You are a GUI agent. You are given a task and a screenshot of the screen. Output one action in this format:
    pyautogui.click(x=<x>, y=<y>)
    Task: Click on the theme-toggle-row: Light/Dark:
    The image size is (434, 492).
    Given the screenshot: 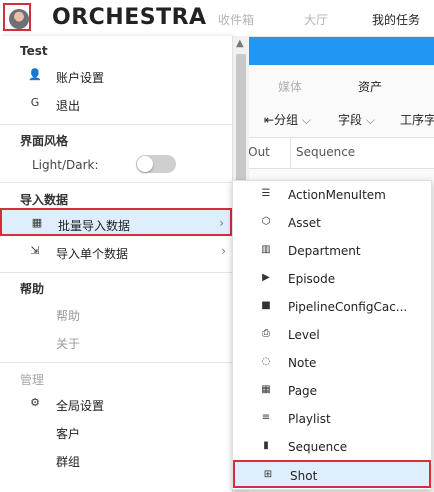 What is the action you would take?
    pyautogui.click(x=116, y=165)
    